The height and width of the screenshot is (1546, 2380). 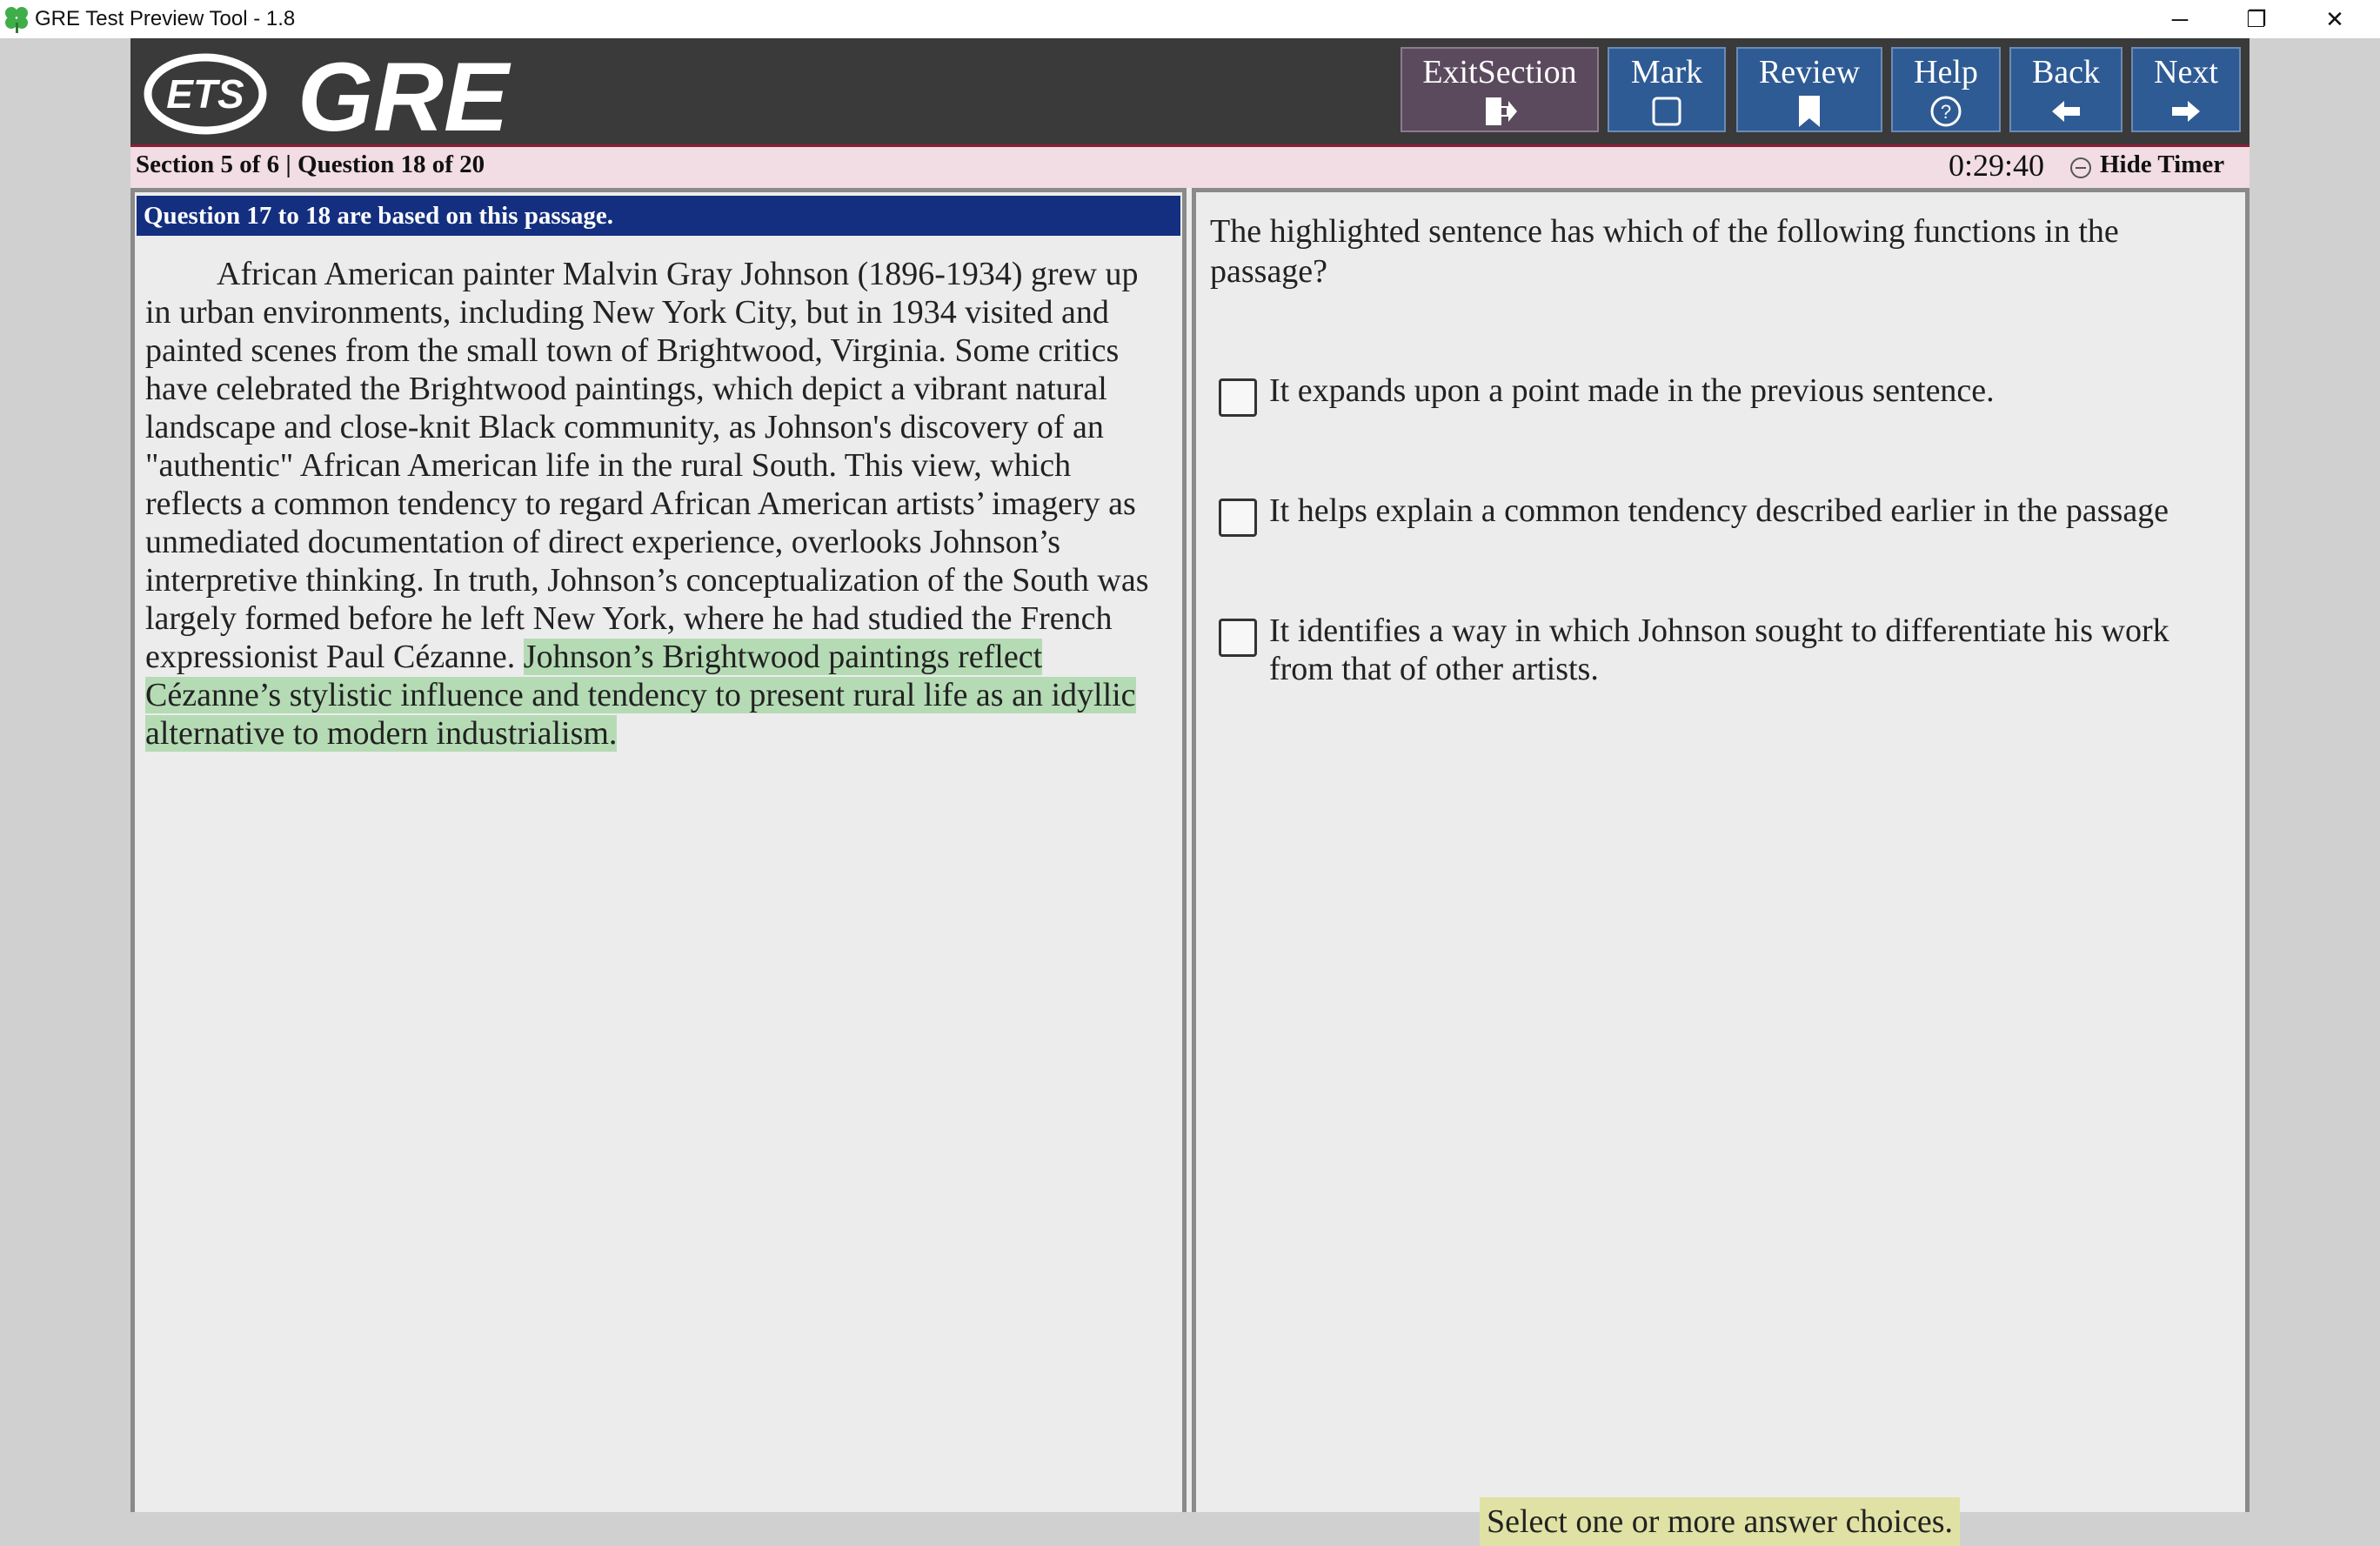 What do you see at coordinates (1809, 111) in the screenshot?
I see `bookmark-icon` at bounding box center [1809, 111].